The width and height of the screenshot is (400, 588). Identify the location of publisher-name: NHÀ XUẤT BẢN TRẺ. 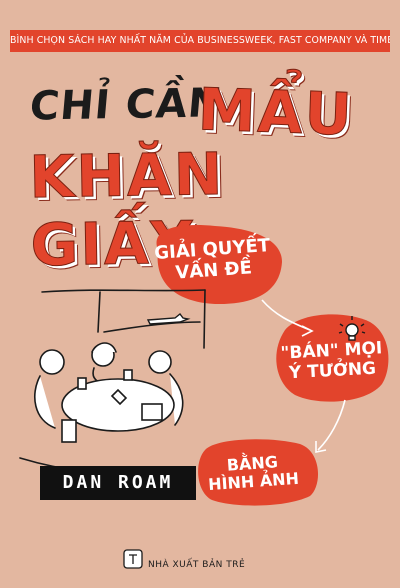
(197, 565).